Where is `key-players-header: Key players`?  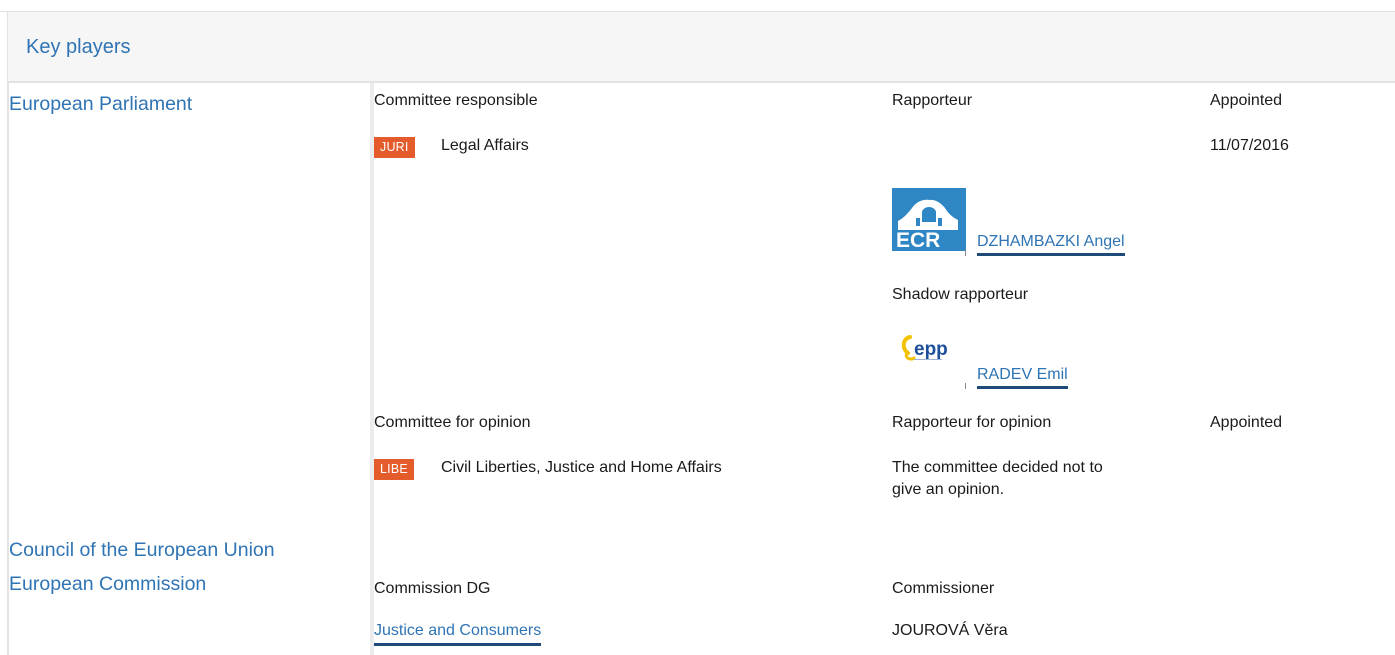
key-players-header: Key players is located at coordinates (701, 47).